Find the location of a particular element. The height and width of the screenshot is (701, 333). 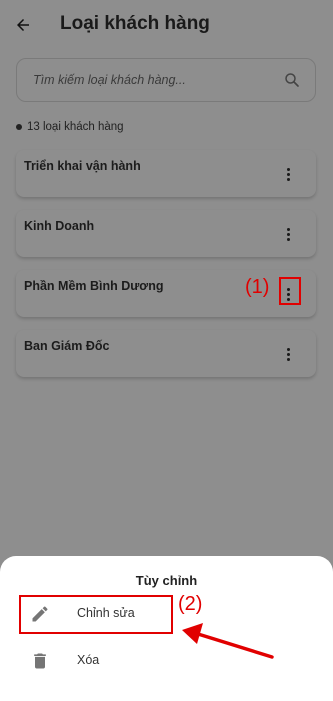

item-count-label: 13 loại khách hàng is located at coordinates (75, 127).